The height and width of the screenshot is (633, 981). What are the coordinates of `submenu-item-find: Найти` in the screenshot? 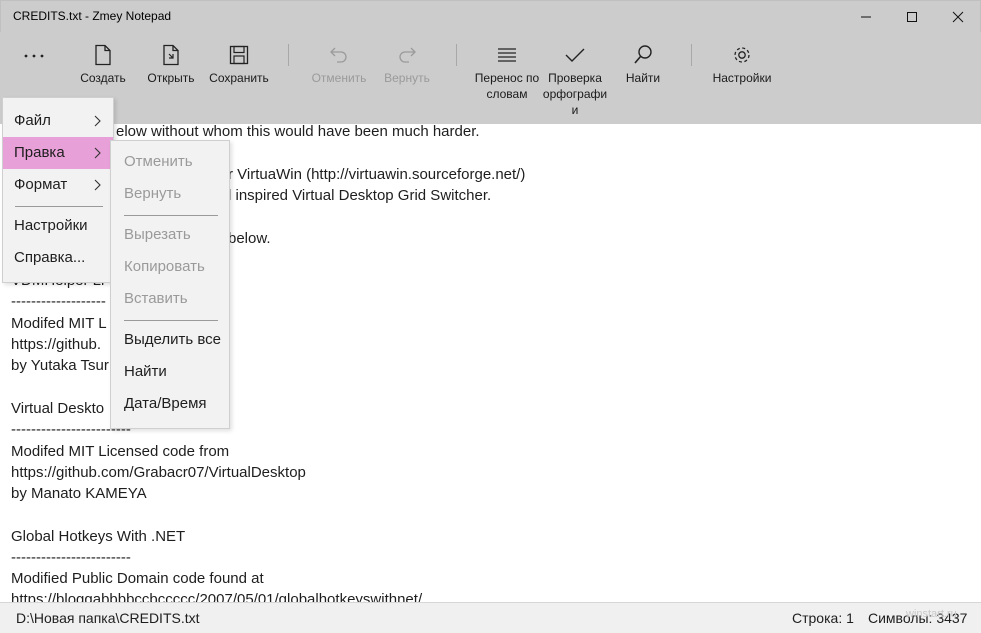 It's located at (170, 372).